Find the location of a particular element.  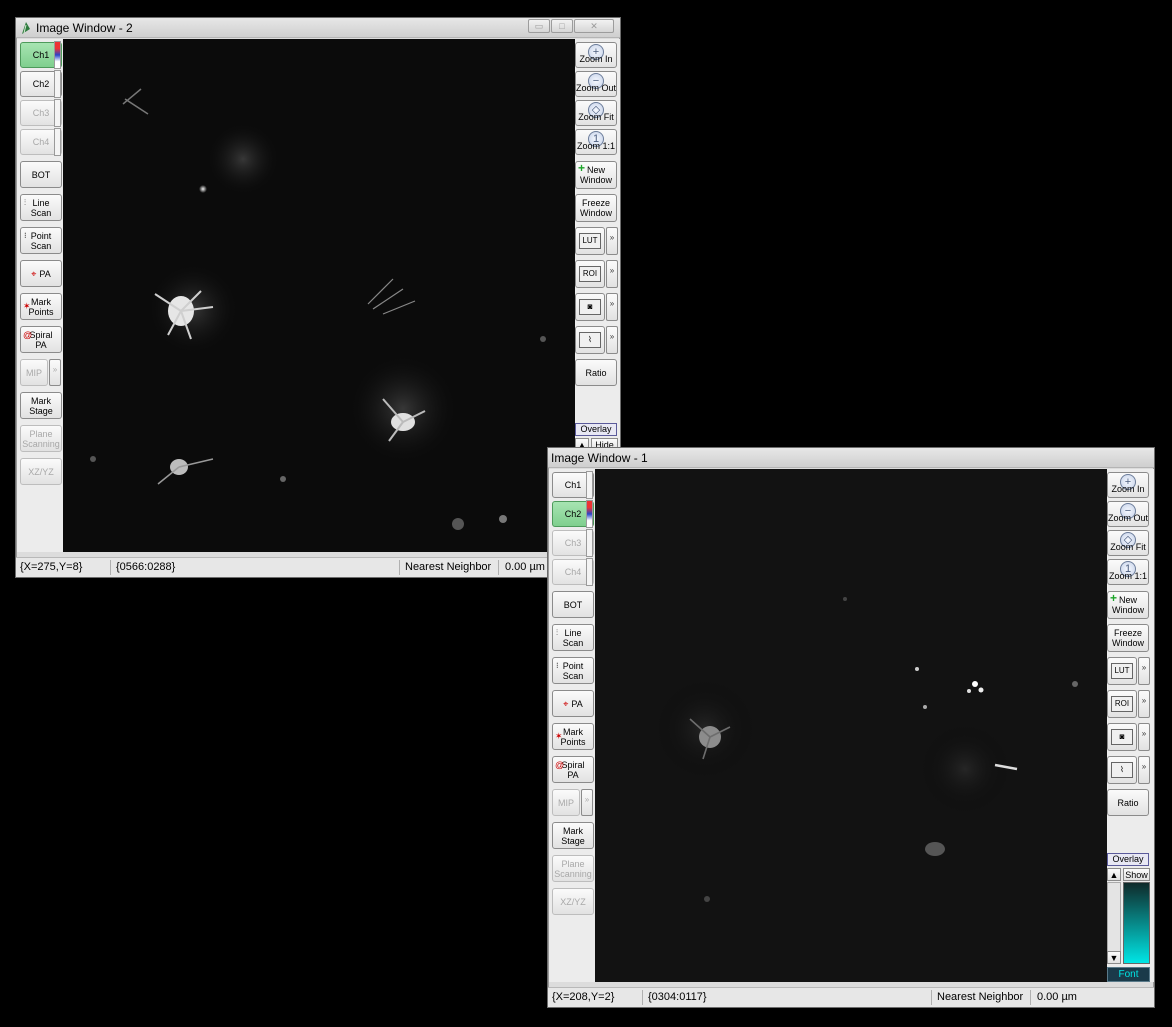

cursor-position-readout: {X=208,Y=2} is located at coordinates (583, 997).